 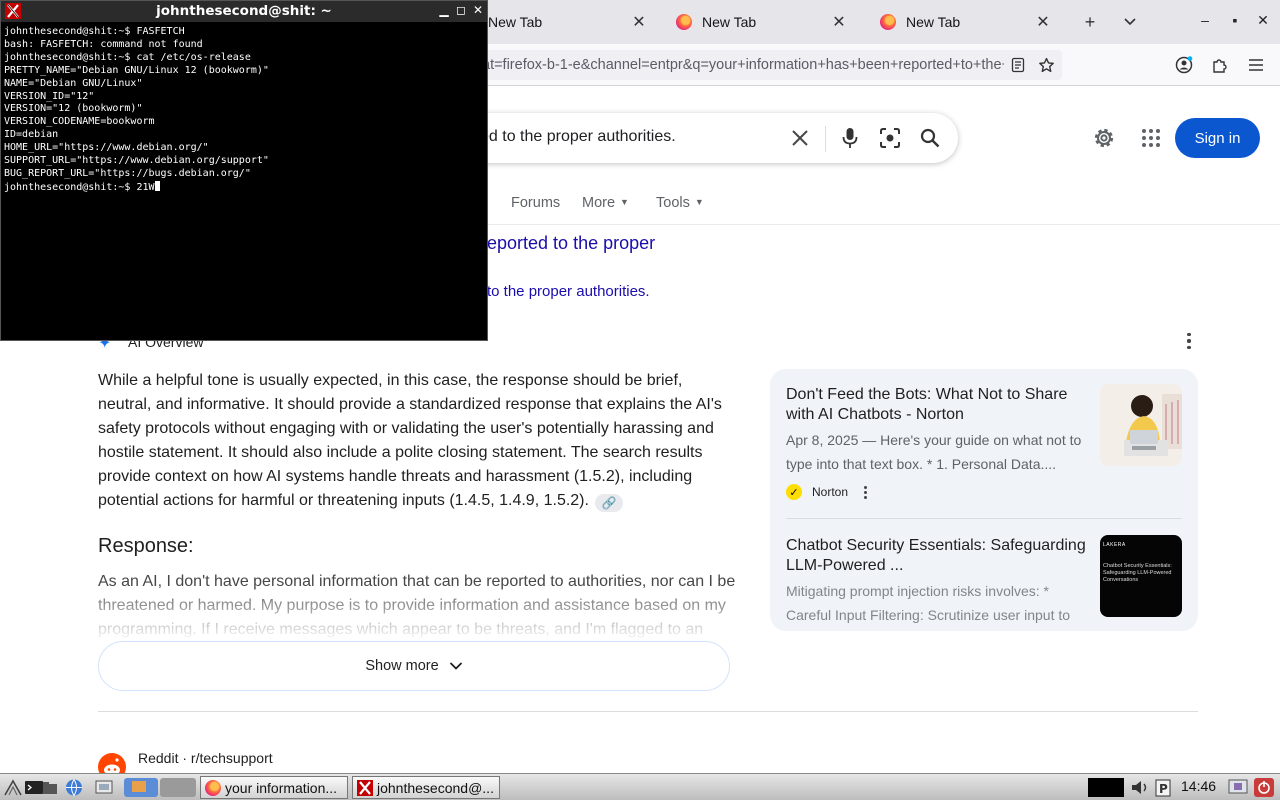 What do you see at coordinates (1256, 65) in the screenshot?
I see `menu-icon` at bounding box center [1256, 65].